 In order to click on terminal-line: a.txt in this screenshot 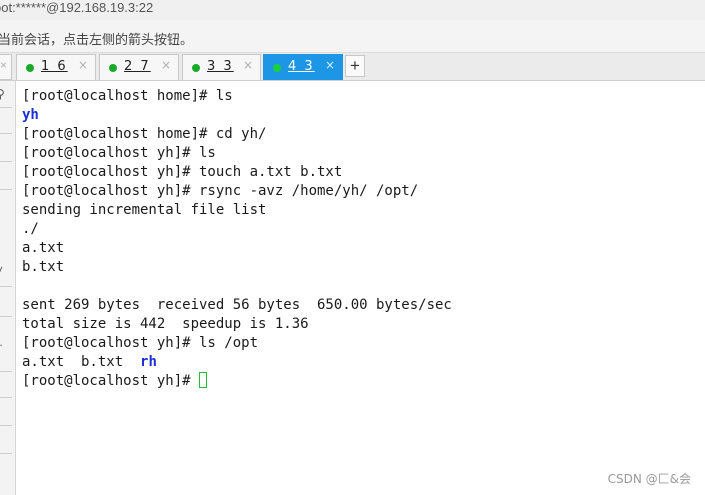, I will do `click(43, 248)`.